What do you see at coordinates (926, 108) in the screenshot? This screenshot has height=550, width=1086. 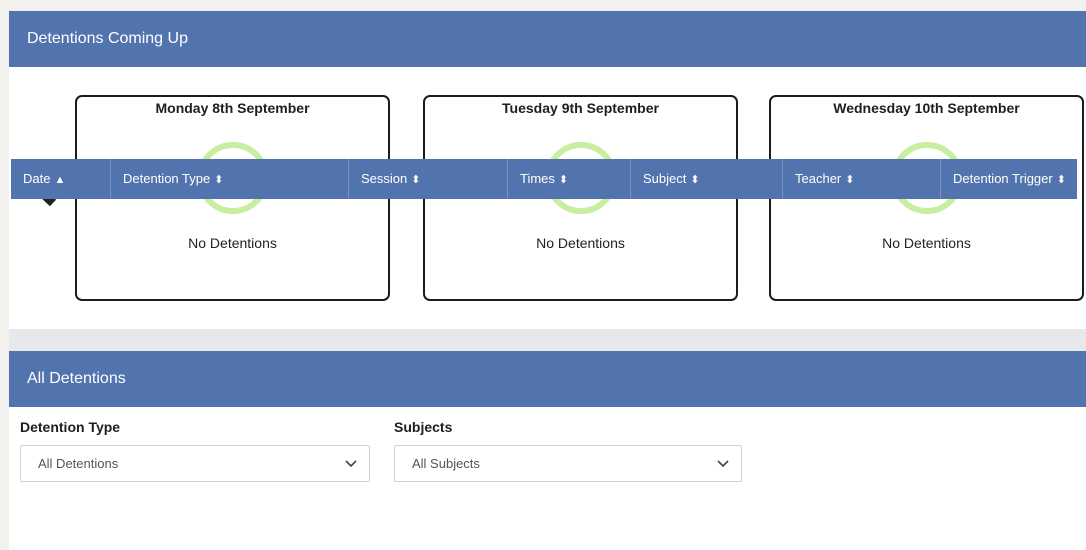 I see `day-card-title: Wednesday 10th September` at bounding box center [926, 108].